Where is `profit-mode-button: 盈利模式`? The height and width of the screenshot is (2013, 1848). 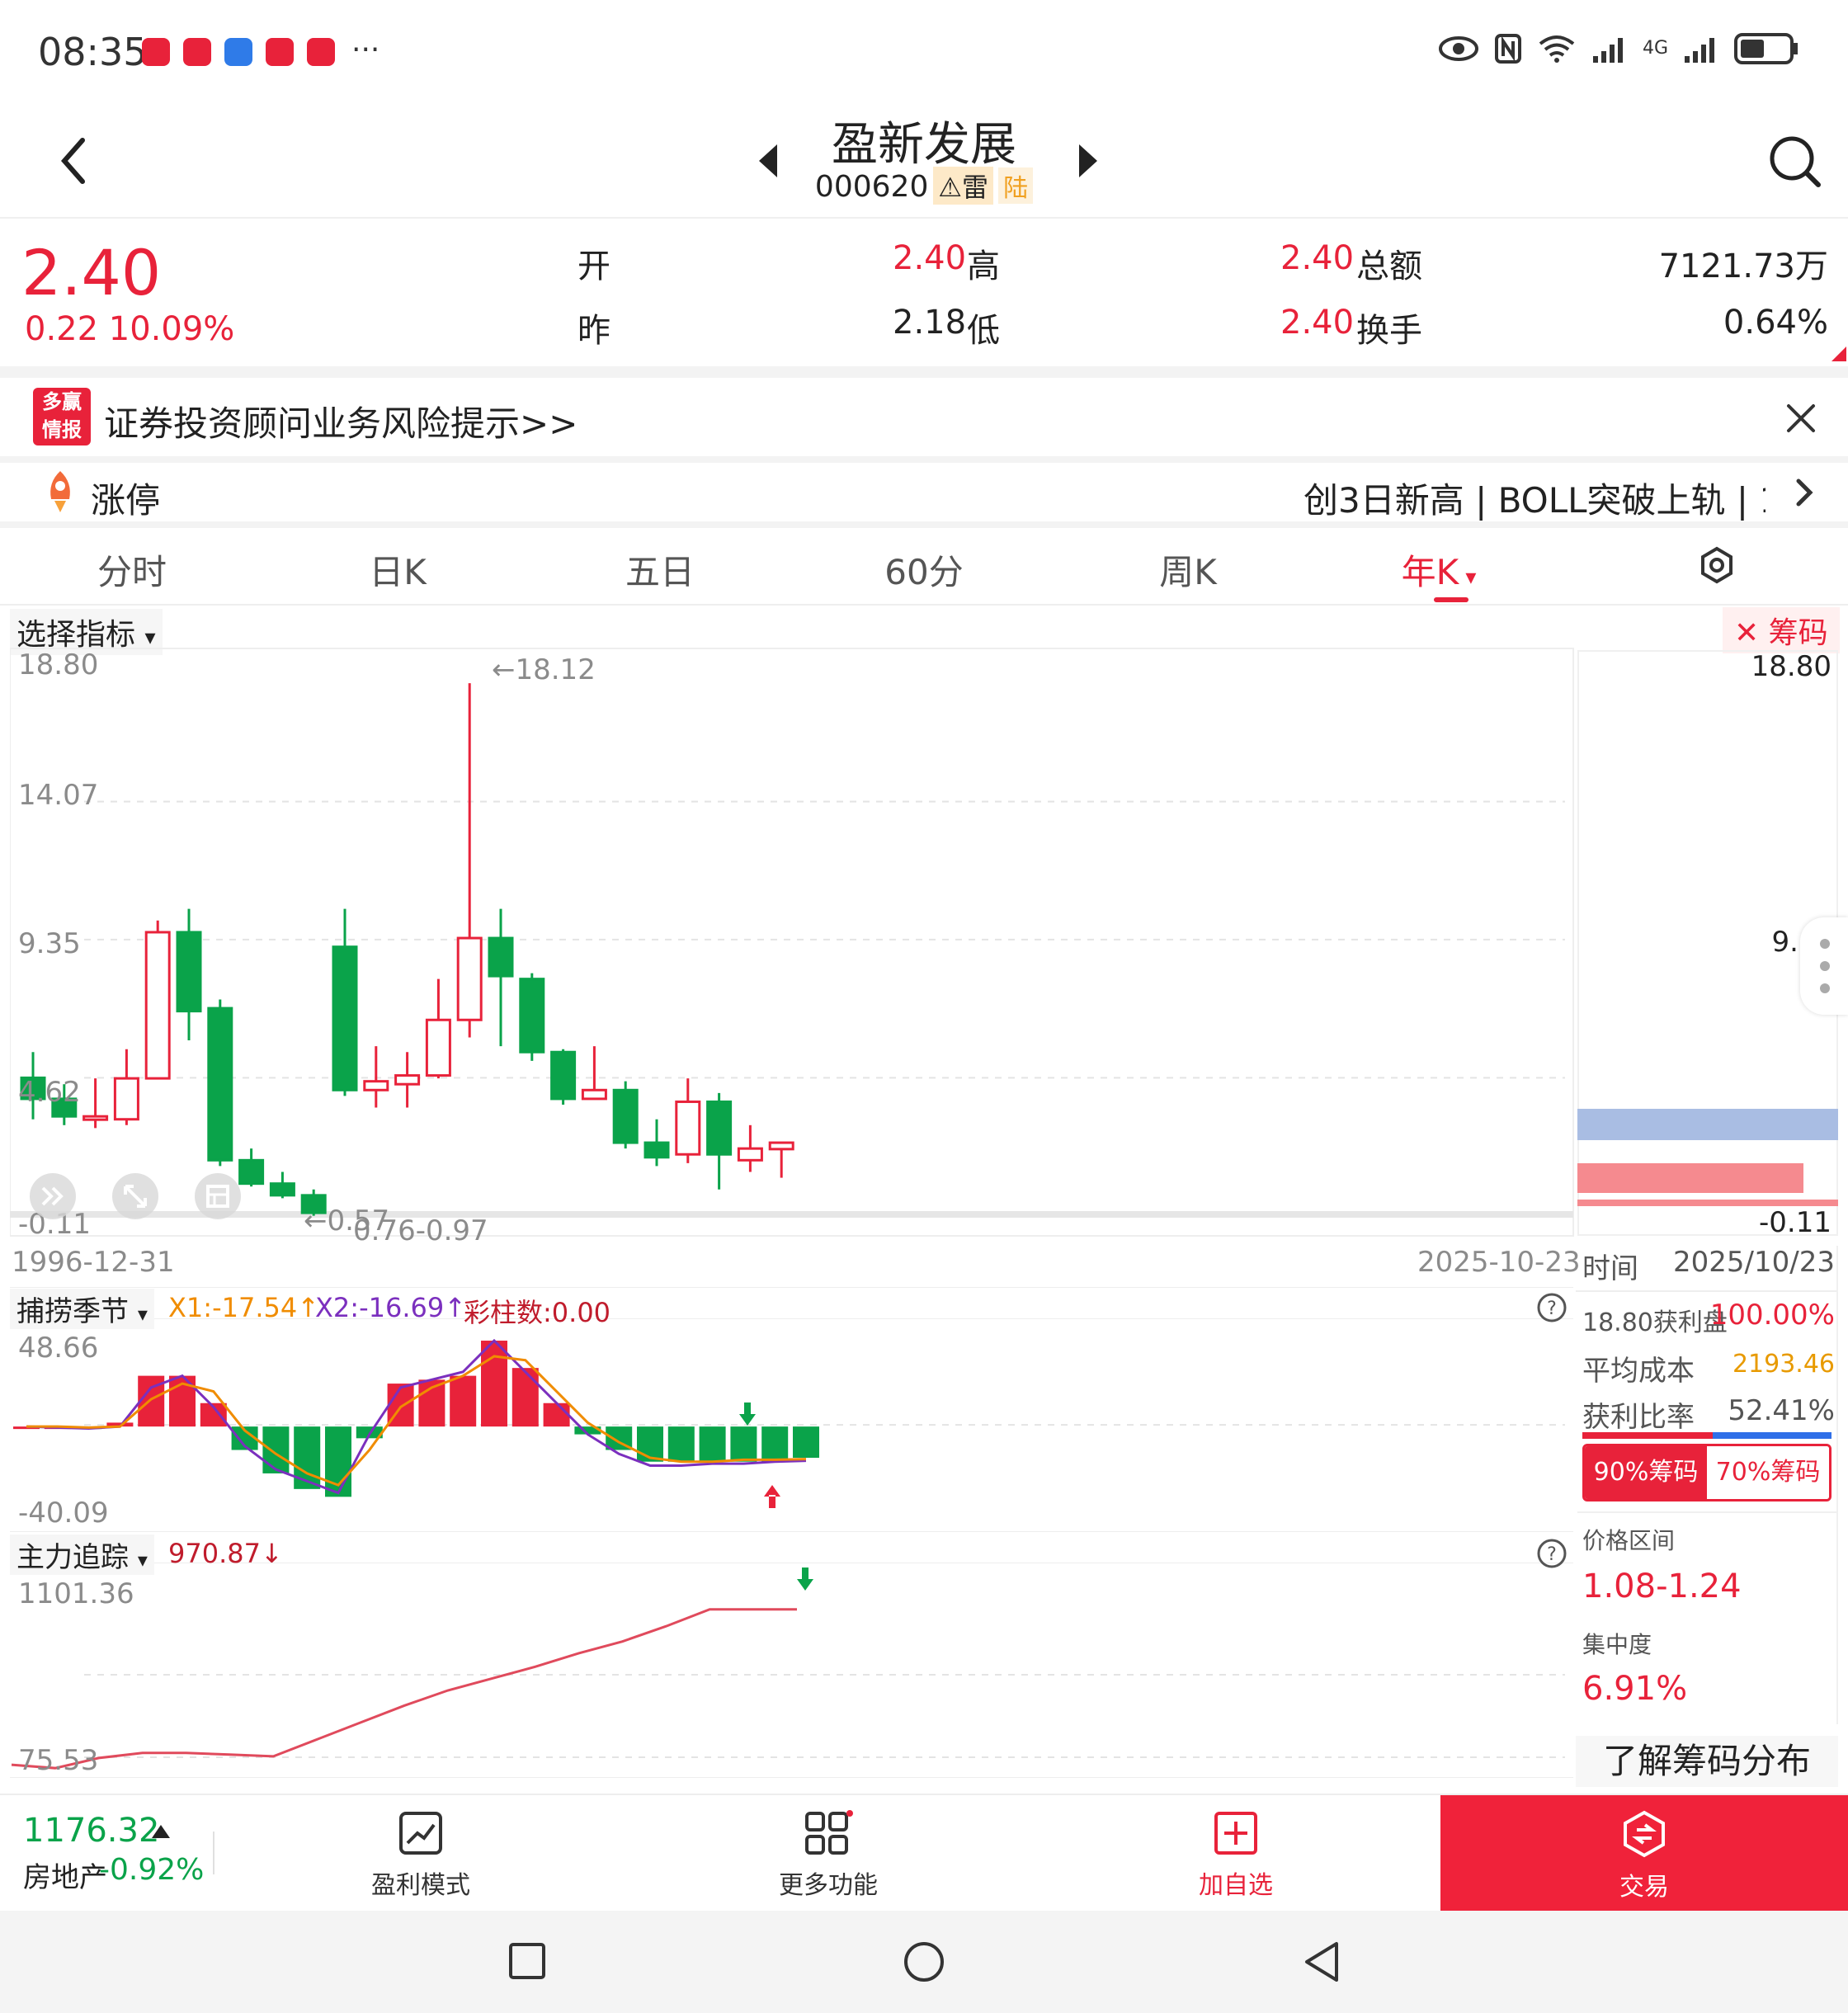 profit-mode-button: 盈利模式 is located at coordinates (421, 1855).